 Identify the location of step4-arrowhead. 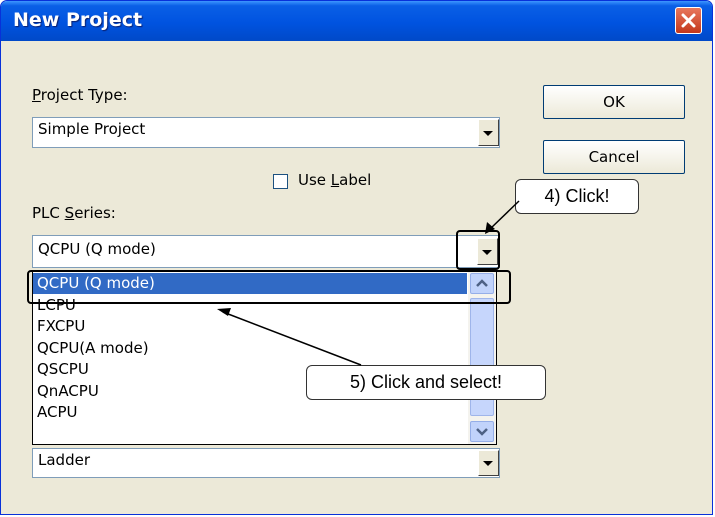
(490, 228).